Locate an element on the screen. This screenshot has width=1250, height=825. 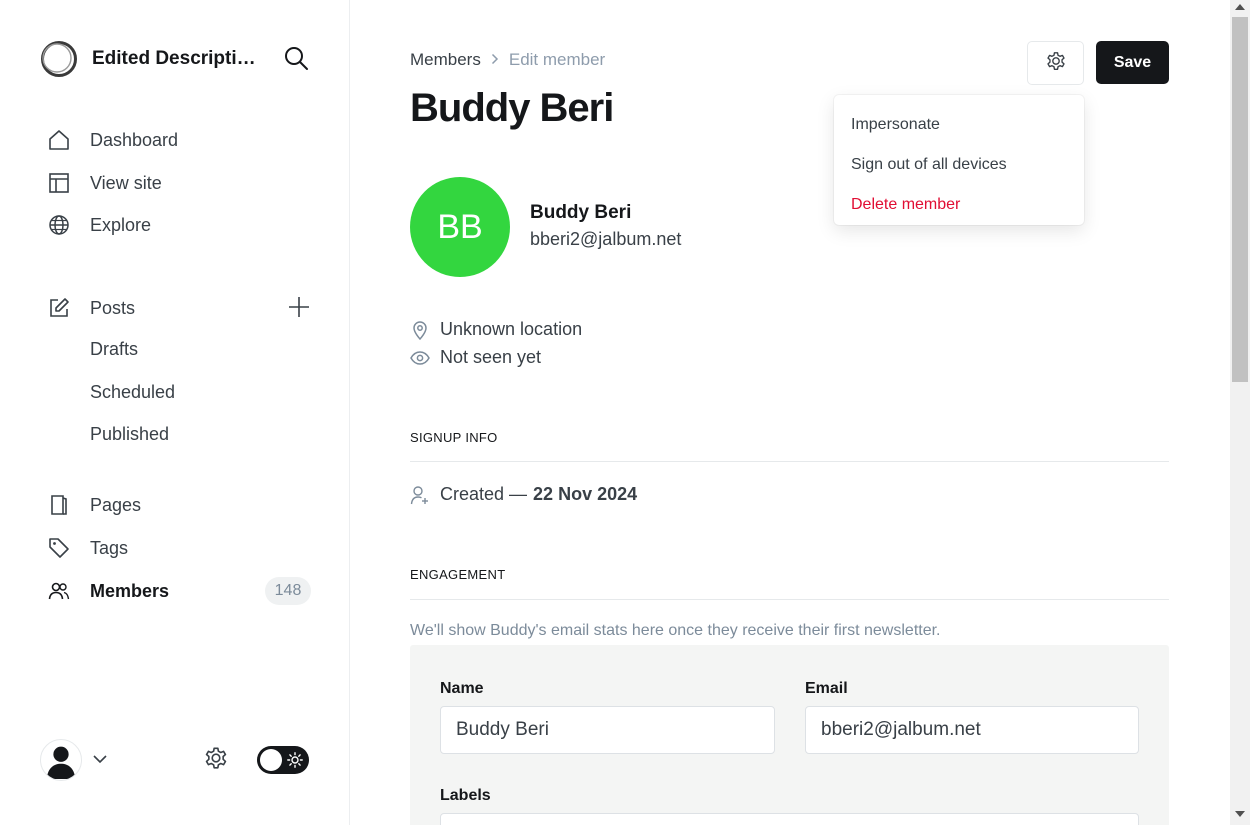
sidebar-item-published: Published is located at coordinates (129, 434).